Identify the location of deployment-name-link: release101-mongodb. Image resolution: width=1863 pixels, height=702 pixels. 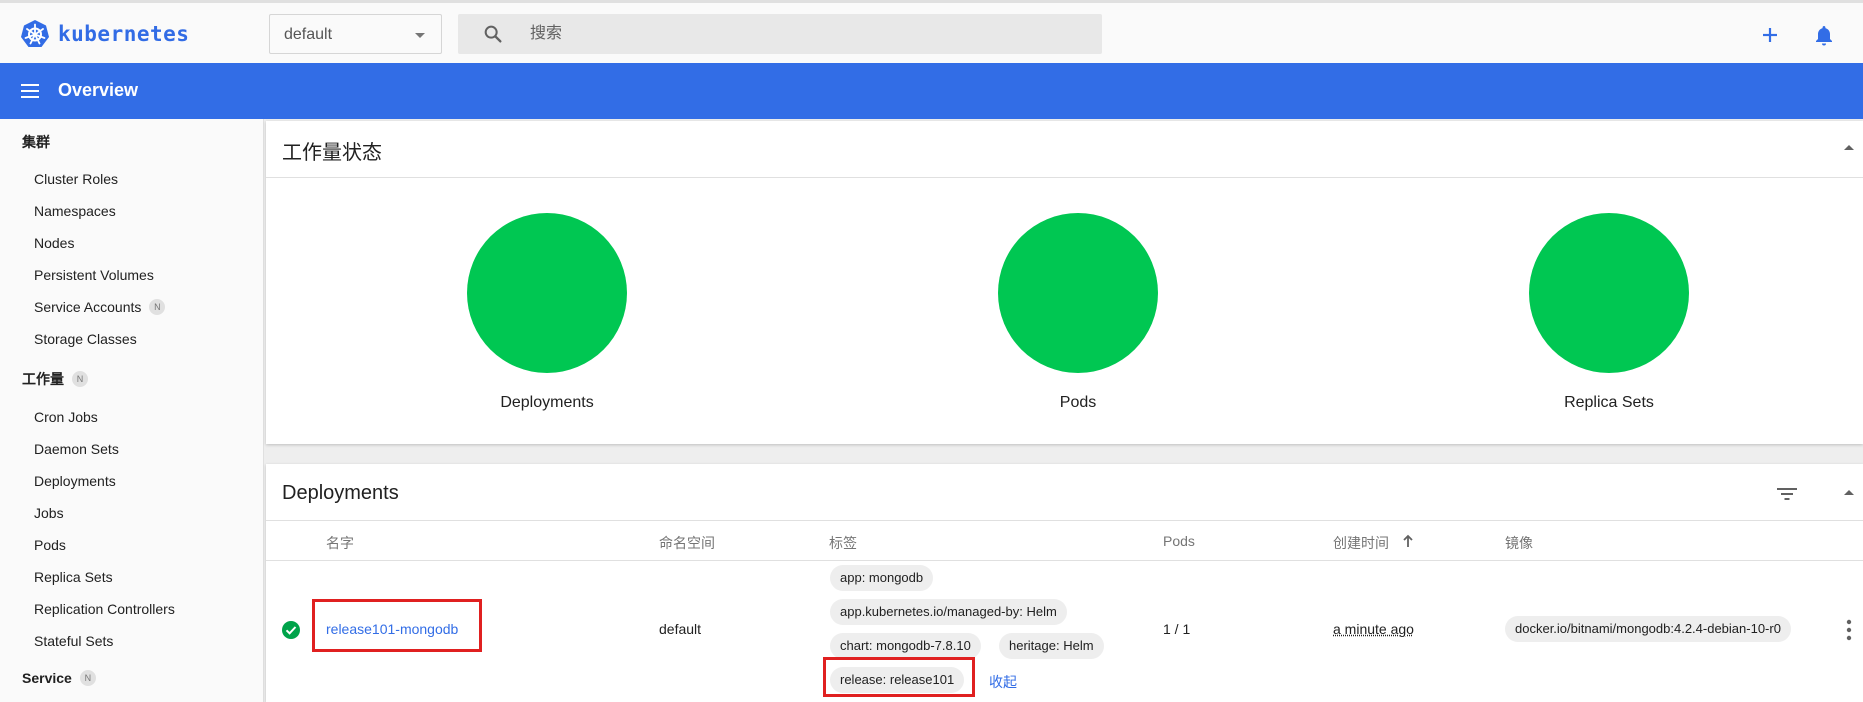
(392, 629).